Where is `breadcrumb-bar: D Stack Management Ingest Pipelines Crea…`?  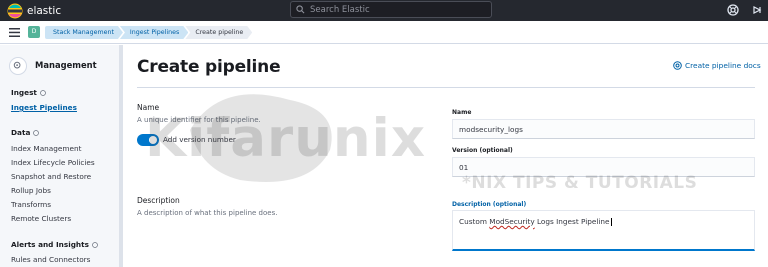 breadcrumb-bar: D Stack Management Ingest Pipelines Crea… is located at coordinates (384, 32).